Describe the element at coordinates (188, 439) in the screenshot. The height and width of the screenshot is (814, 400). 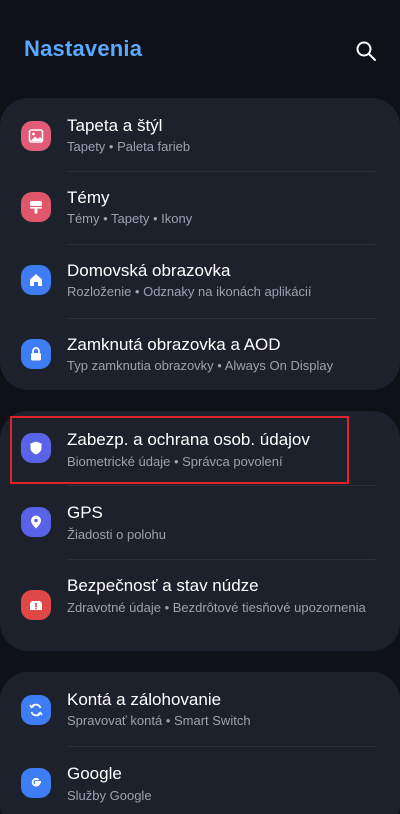
I see `item-title: Zabezp. a ochrana osob. údajov` at that location.